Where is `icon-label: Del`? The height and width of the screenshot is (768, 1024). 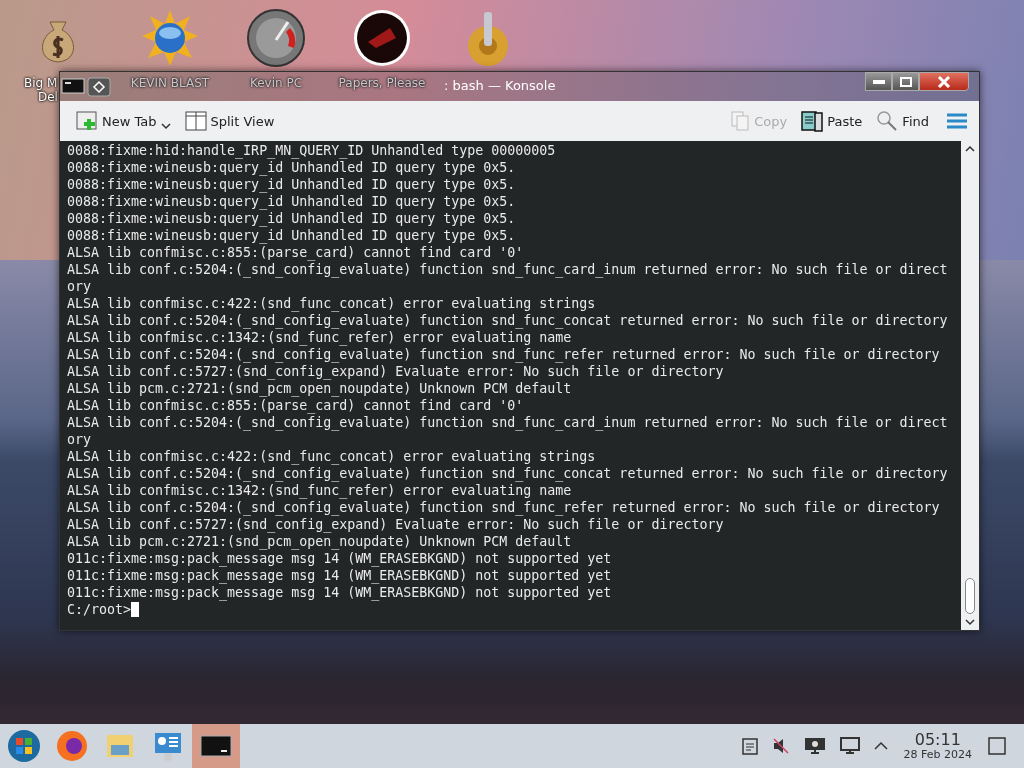 icon-label: Del is located at coordinates (48, 97).